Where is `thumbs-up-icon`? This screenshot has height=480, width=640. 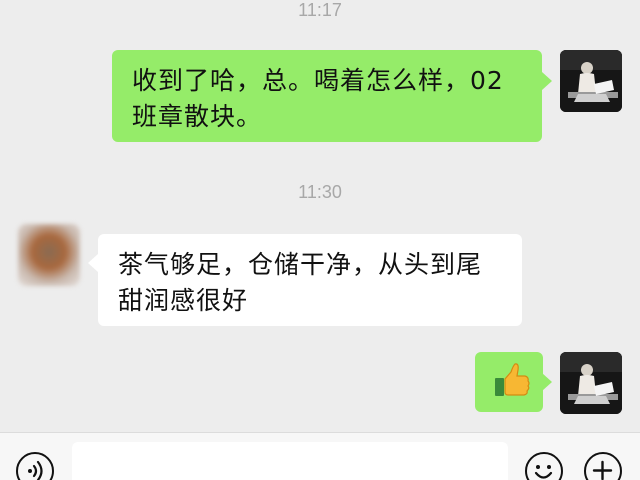
thumbs-up-icon is located at coordinates (512, 379).